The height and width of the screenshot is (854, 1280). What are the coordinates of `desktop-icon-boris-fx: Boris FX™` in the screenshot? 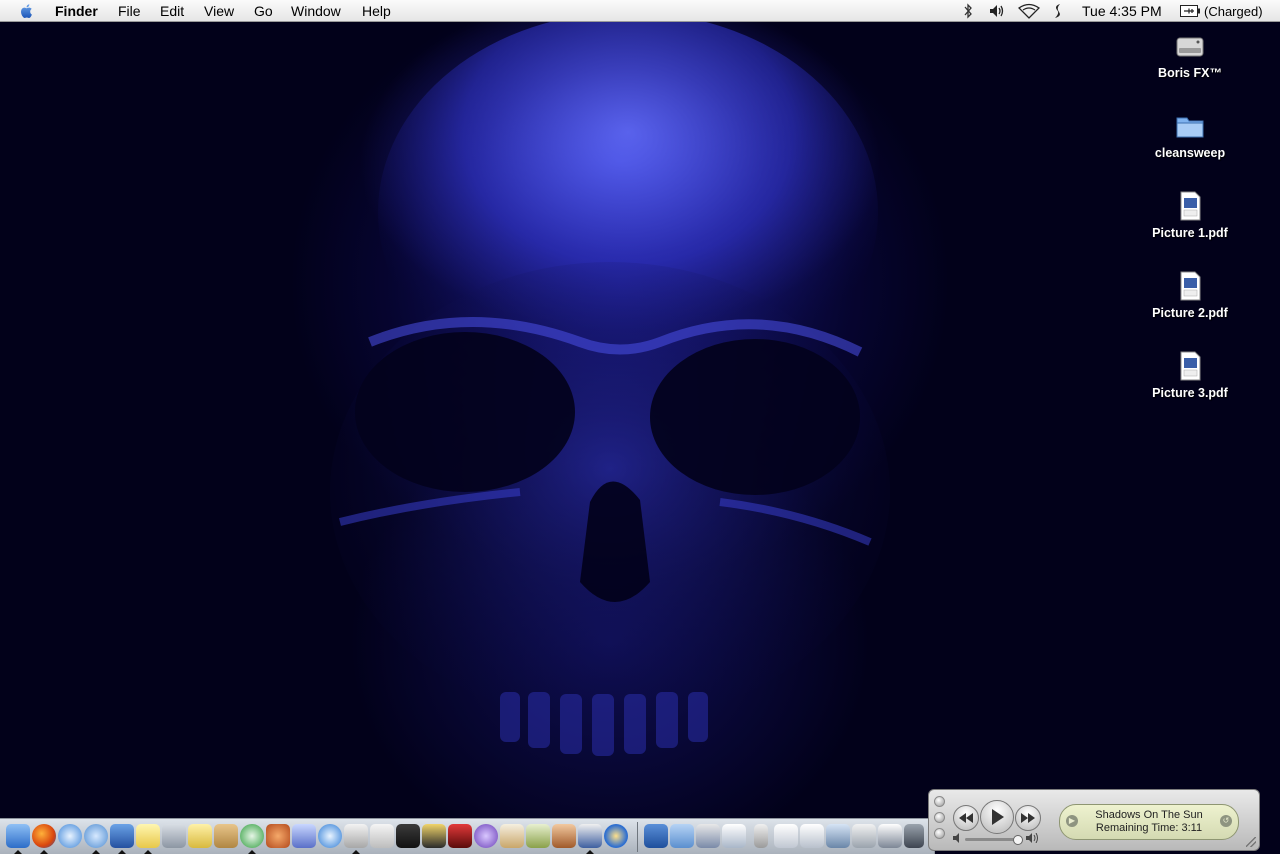 It's located at (1190, 55).